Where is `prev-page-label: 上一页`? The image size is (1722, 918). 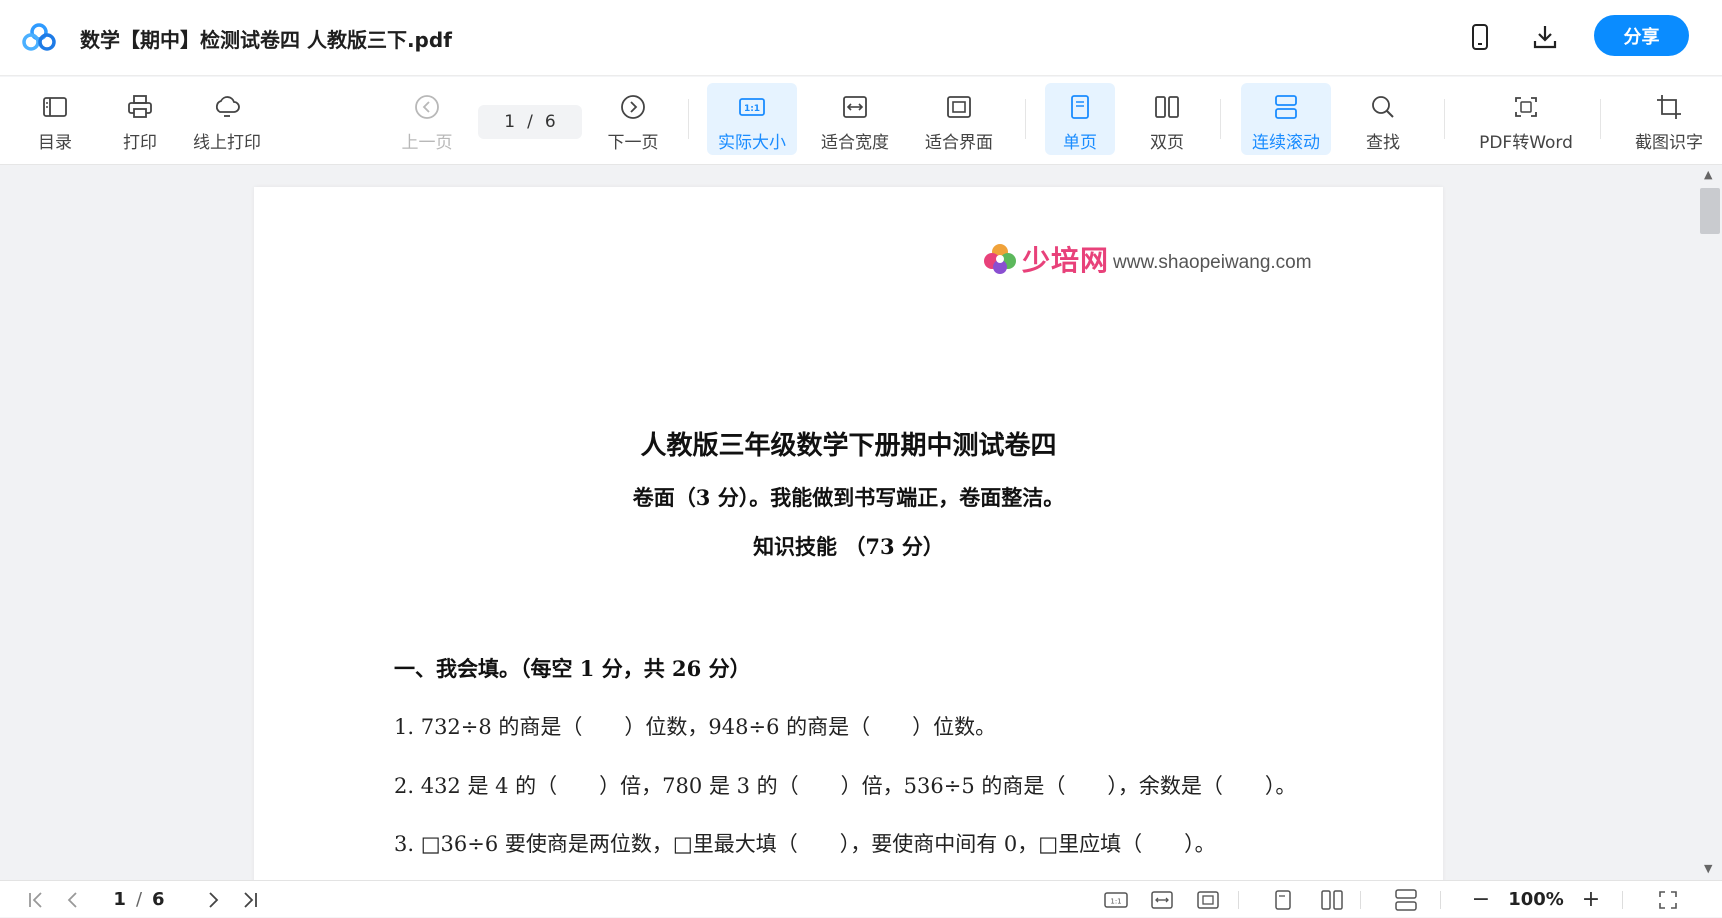
prev-page-label: 上一页 is located at coordinates (427, 143).